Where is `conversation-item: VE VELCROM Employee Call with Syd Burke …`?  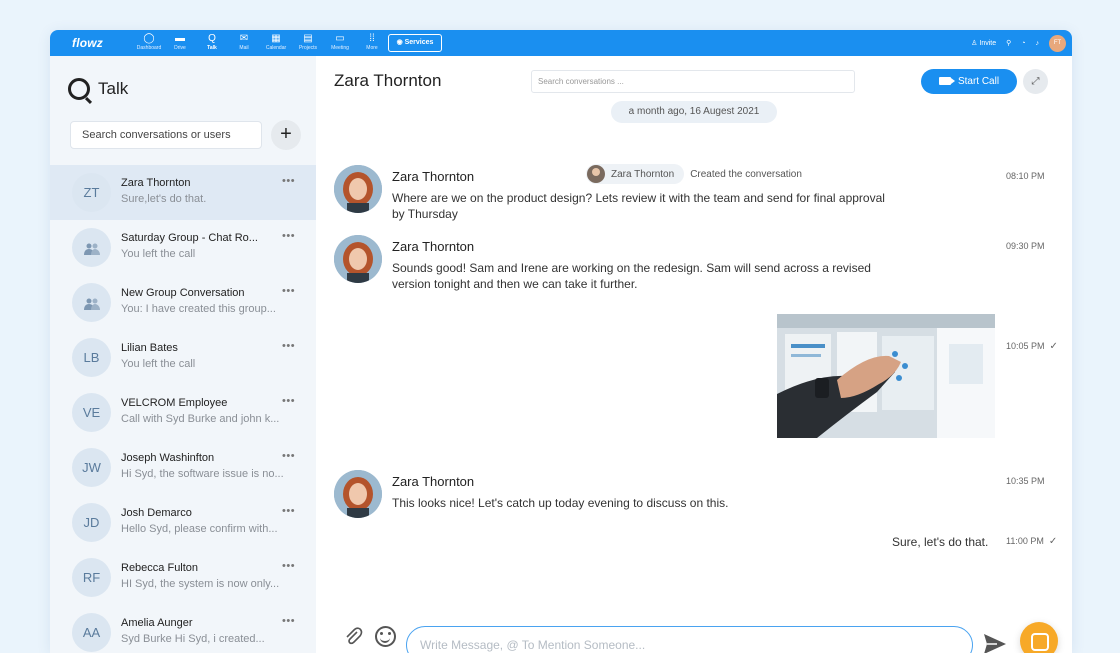
conversation-item: VE VELCROM Employee Call with Syd Burke … is located at coordinates (183, 412).